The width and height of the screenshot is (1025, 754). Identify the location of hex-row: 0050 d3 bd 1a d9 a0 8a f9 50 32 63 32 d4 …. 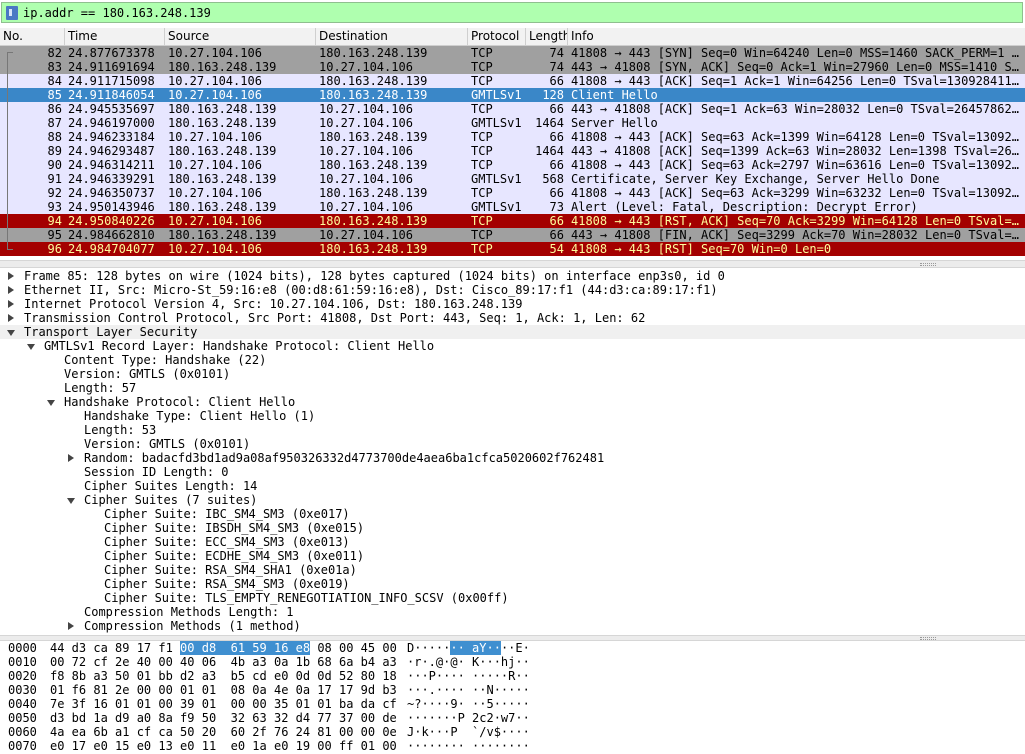
(512, 718).